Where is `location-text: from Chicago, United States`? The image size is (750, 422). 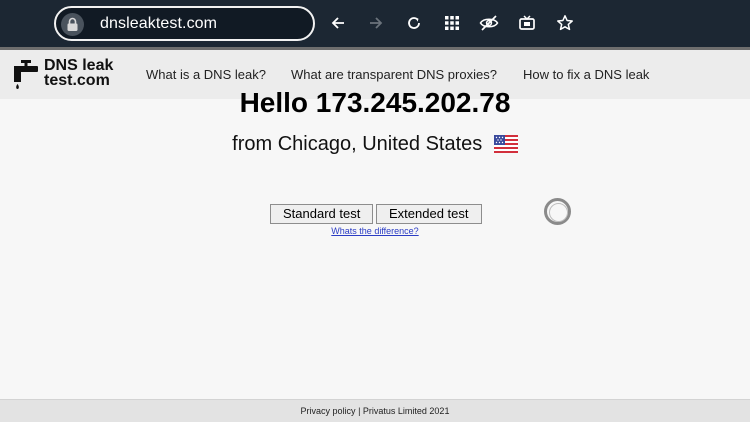 location-text: from Chicago, United States is located at coordinates (357, 144).